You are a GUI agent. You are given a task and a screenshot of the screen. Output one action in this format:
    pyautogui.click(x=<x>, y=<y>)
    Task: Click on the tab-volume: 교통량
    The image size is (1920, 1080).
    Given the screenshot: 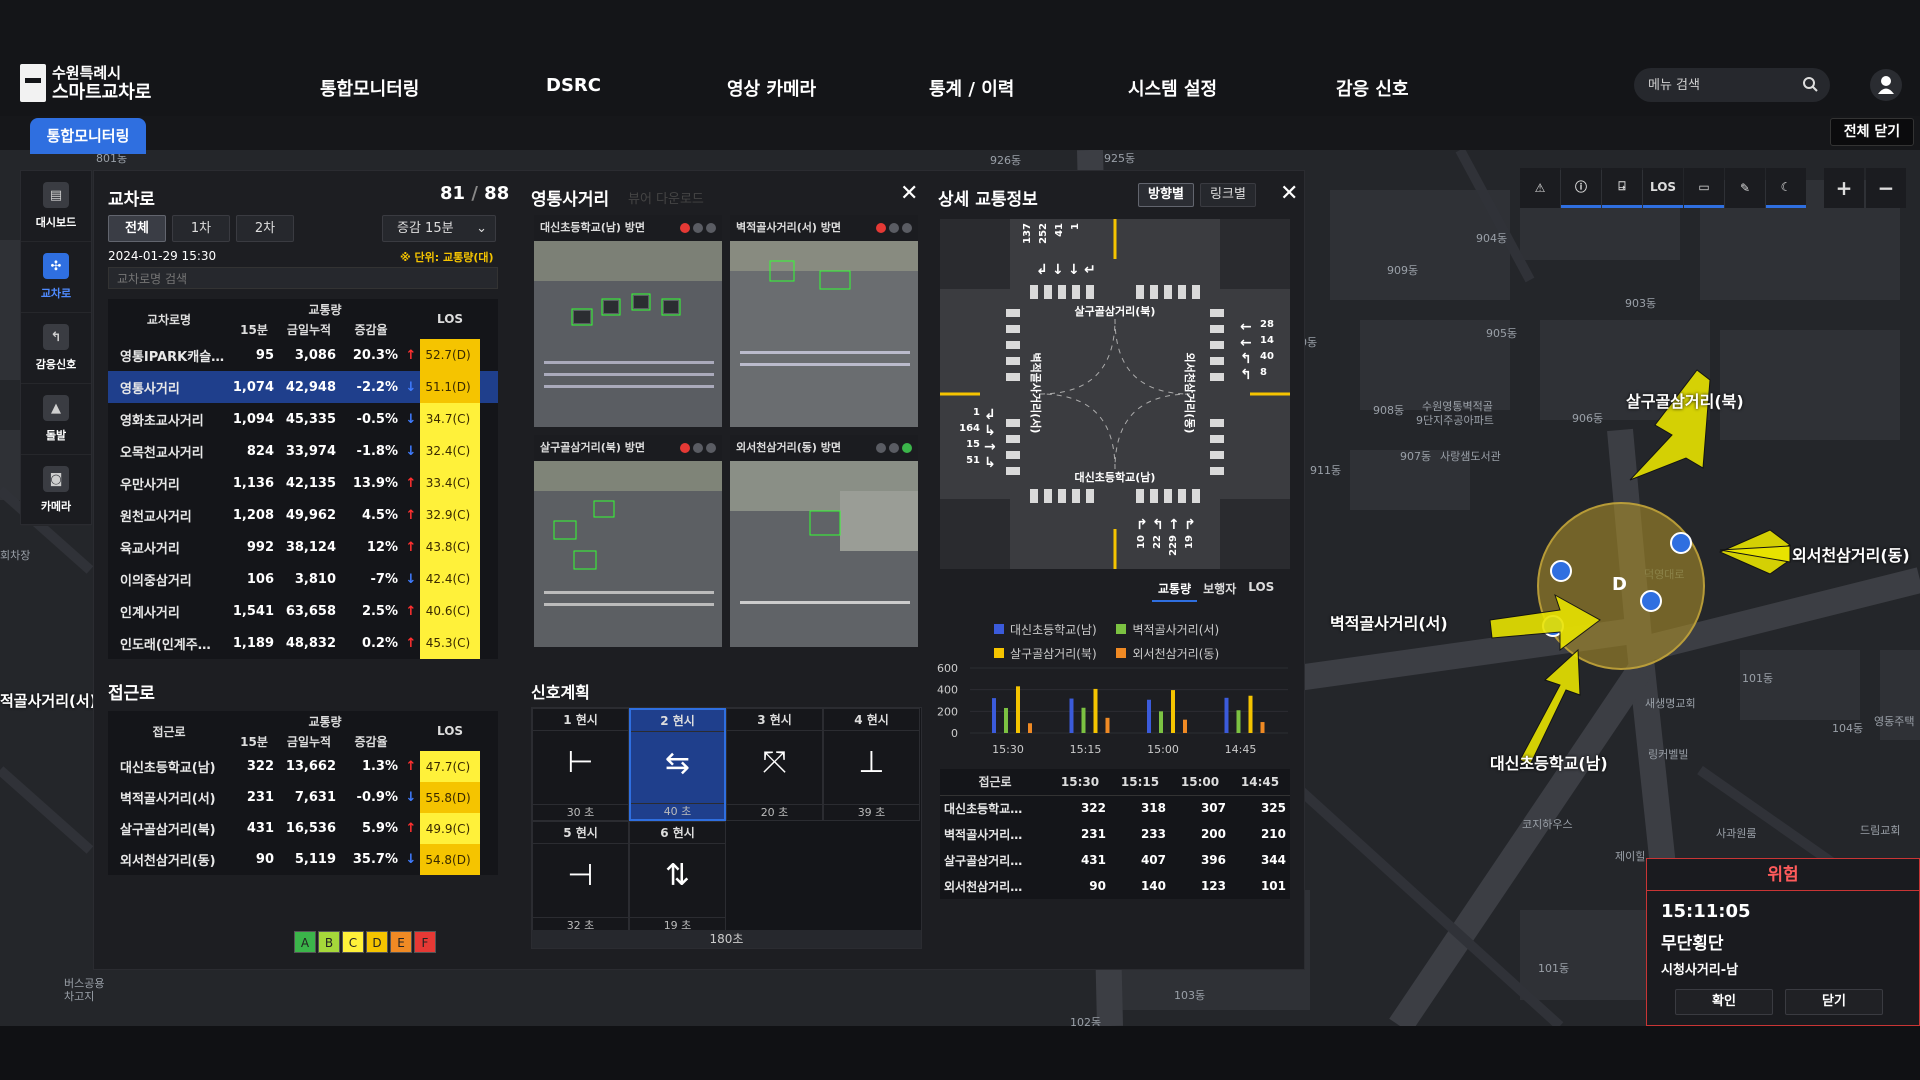 What is the action you would take?
    pyautogui.click(x=1175, y=589)
    